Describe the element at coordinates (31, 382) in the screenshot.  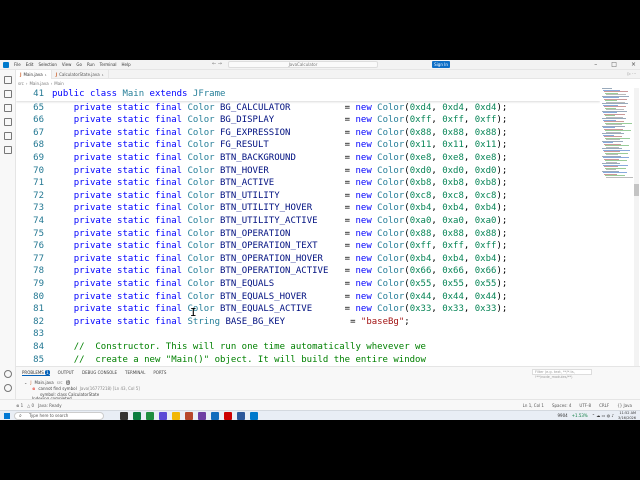
I see `java-file-icon: J` at that location.